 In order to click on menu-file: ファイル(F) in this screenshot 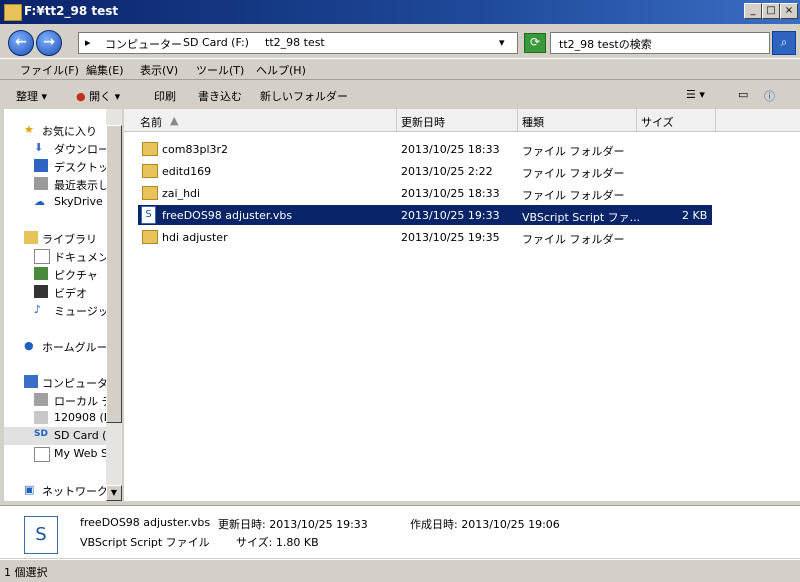, I will do `click(49, 70)`.